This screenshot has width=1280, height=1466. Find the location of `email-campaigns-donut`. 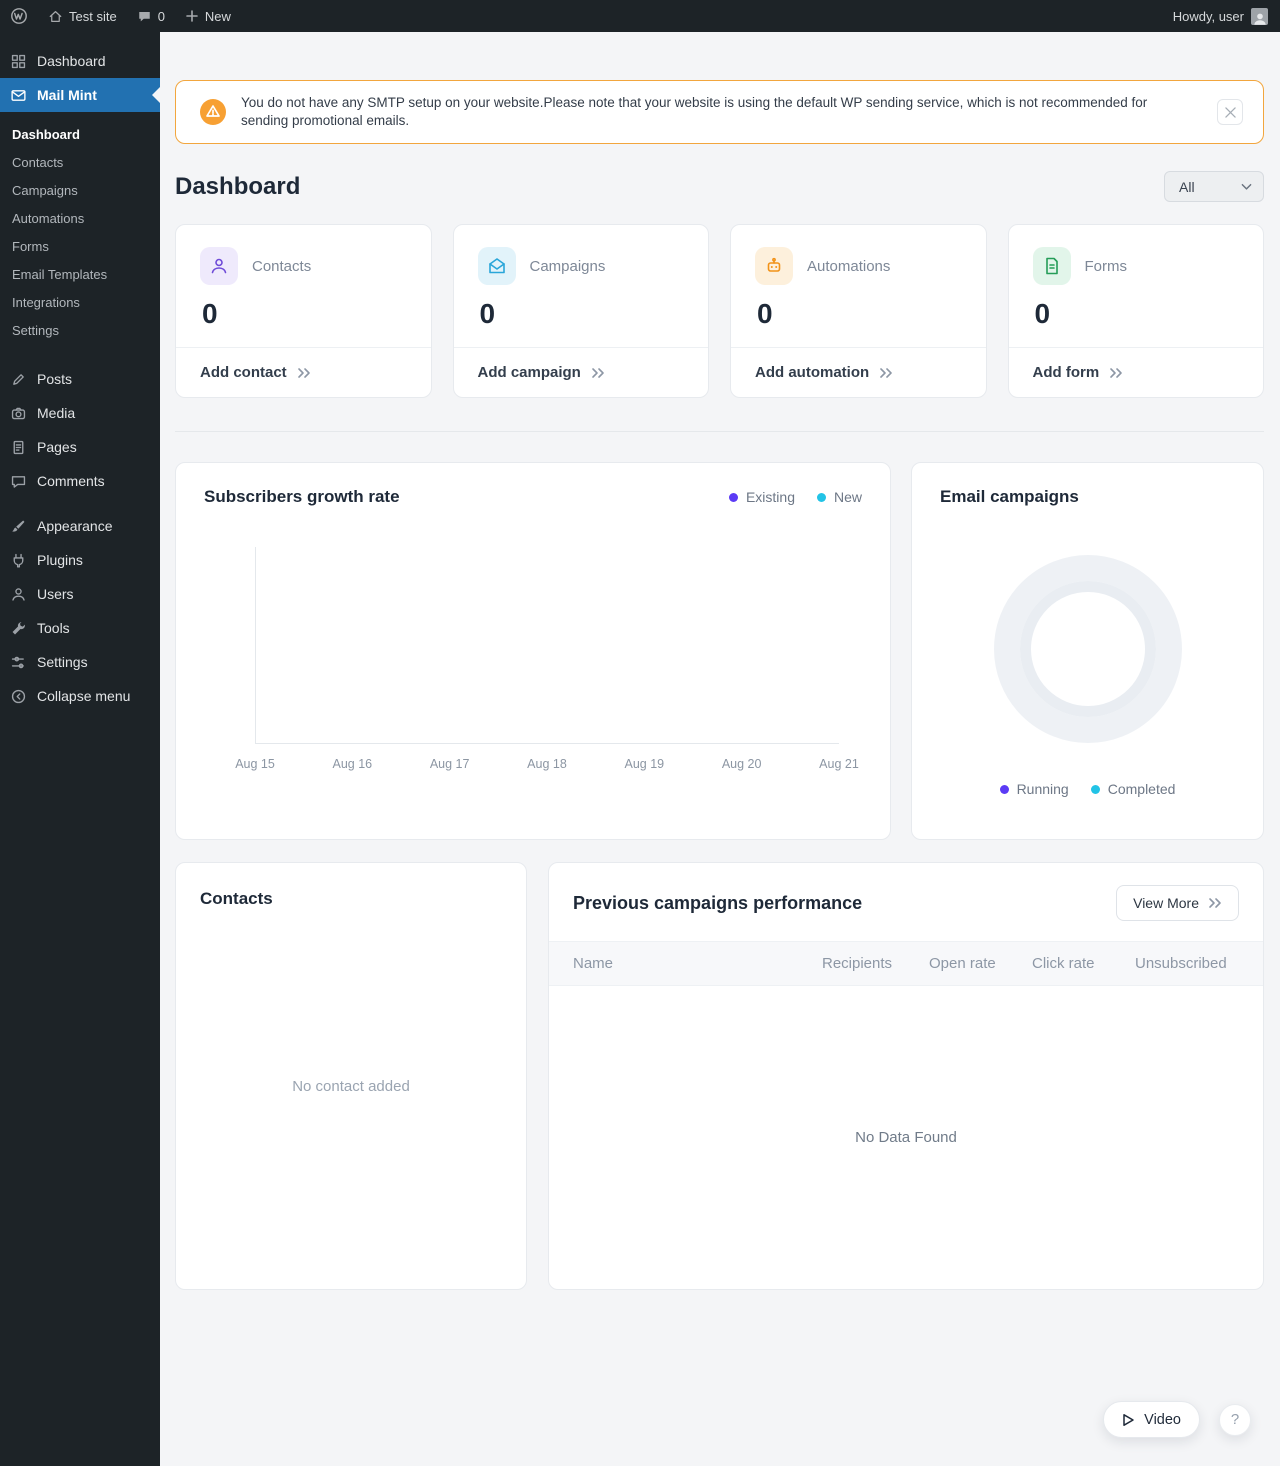

email-campaigns-donut is located at coordinates (1087, 649).